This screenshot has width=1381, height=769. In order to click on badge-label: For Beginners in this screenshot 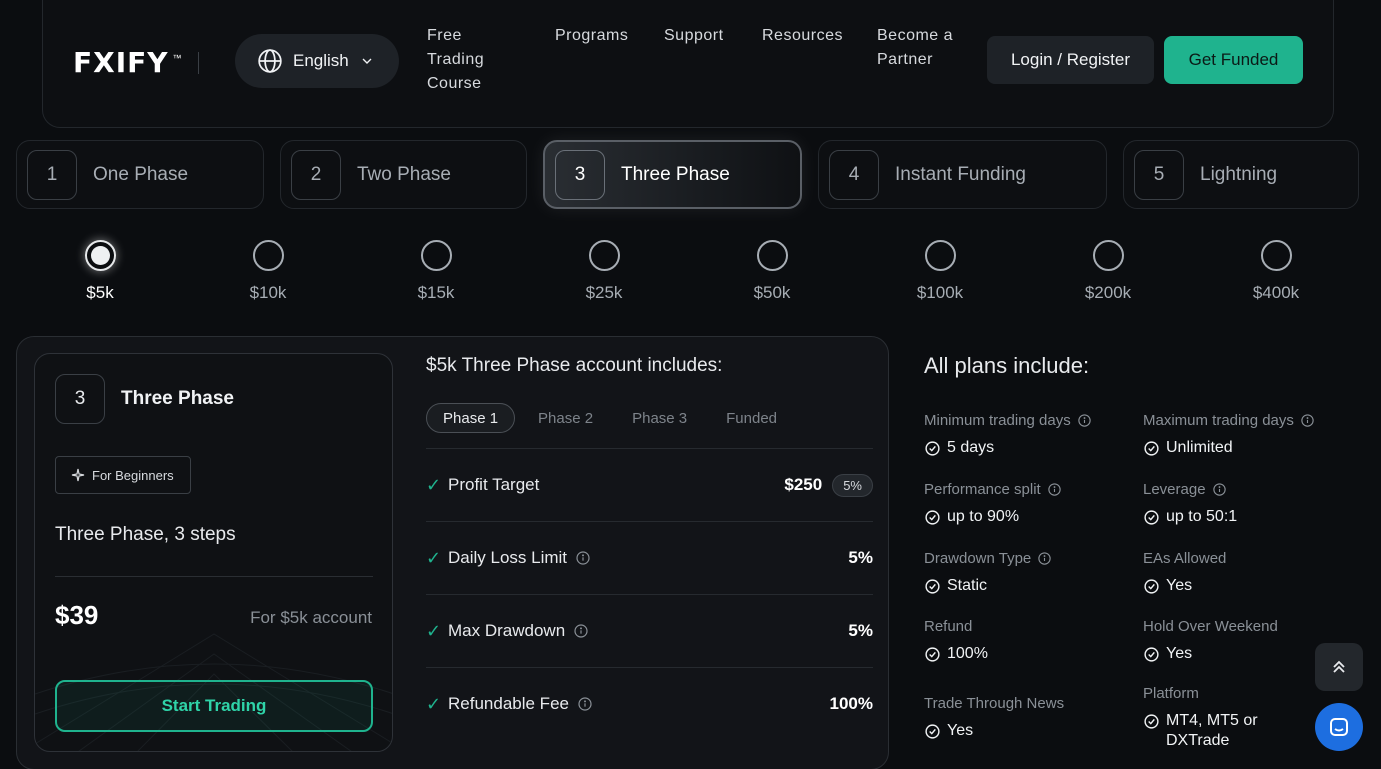, I will do `click(133, 475)`.